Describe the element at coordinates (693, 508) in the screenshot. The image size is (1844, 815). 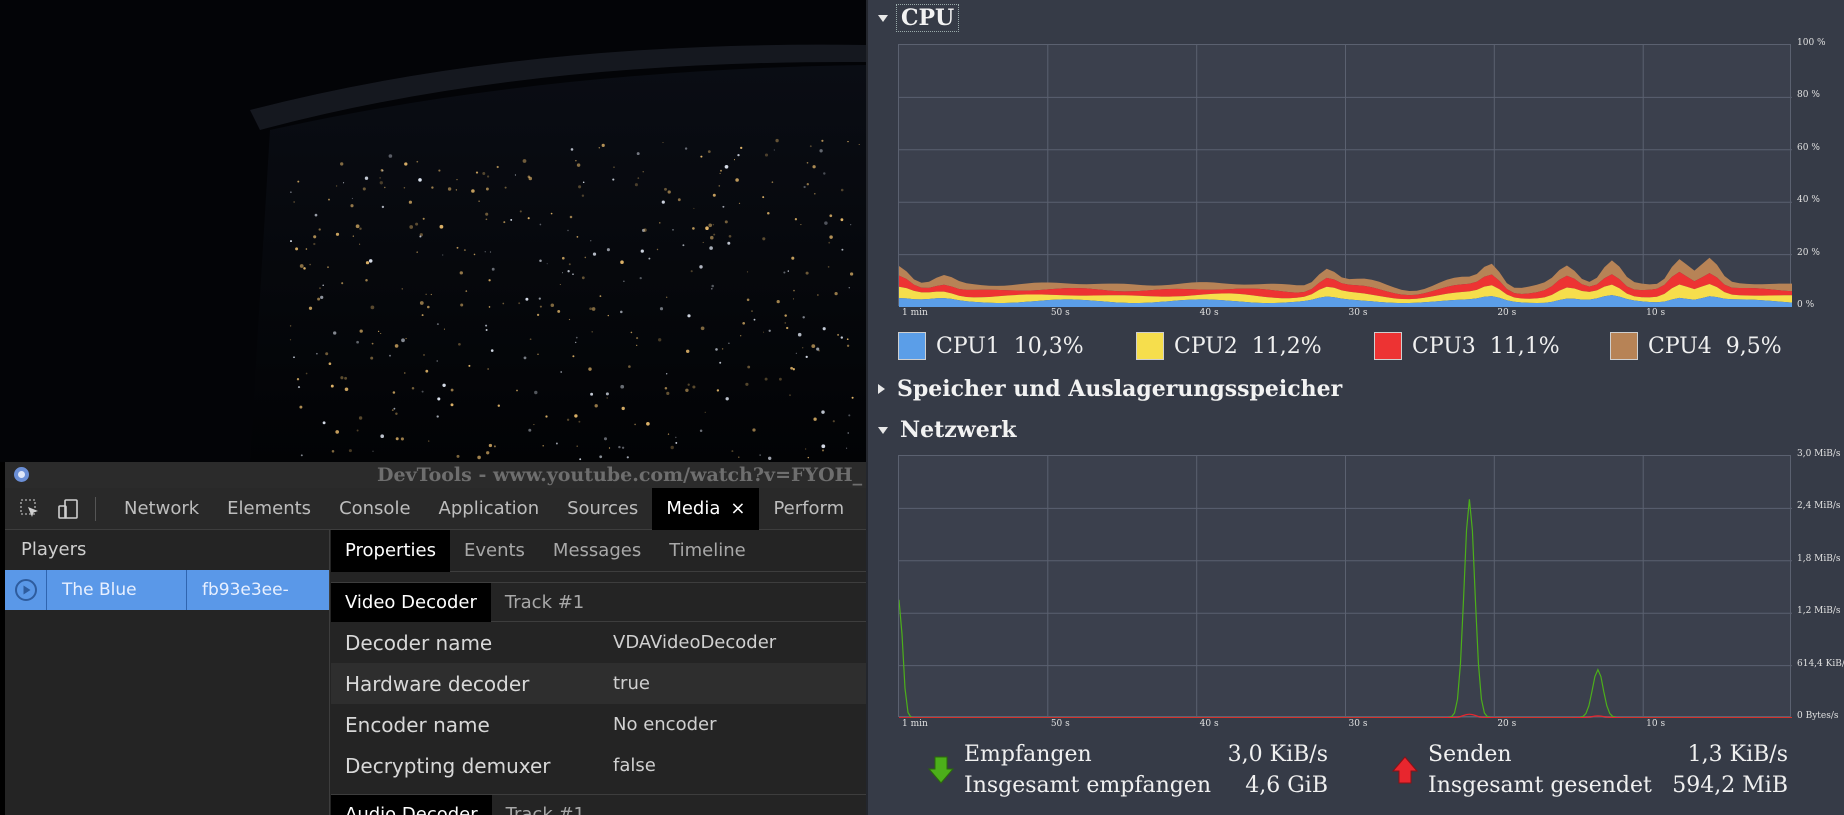
I see `tab-media-label: Media` at that location.